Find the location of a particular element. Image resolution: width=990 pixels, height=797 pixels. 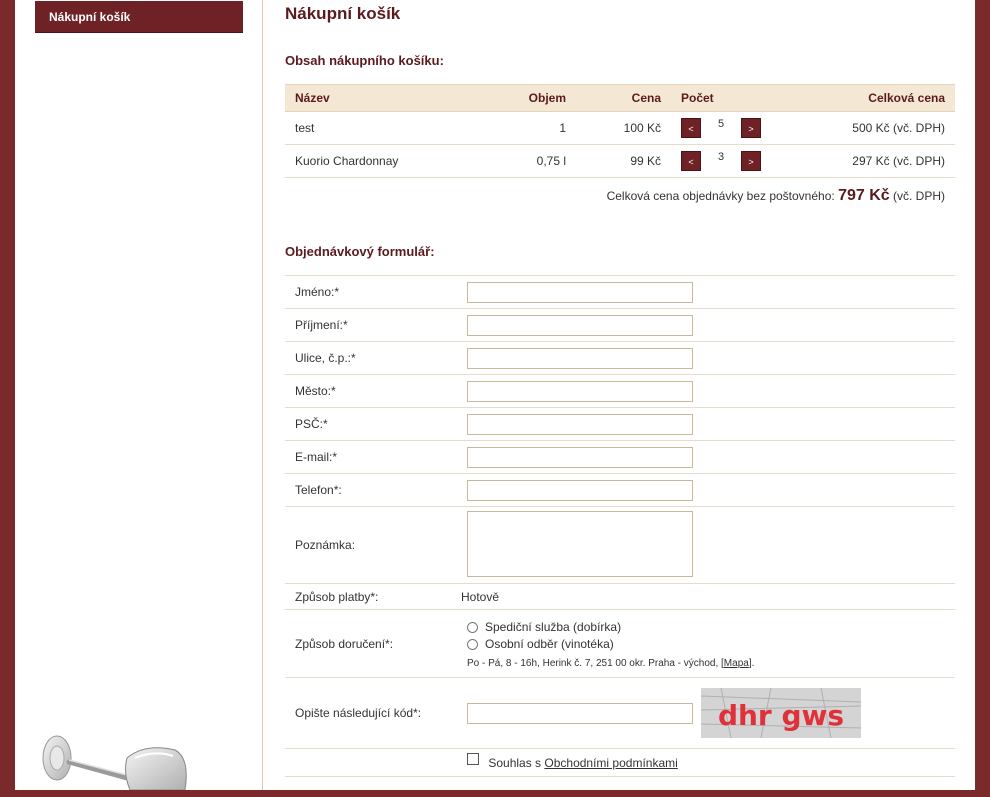

form-row-first-name: Jméno:* is located at coordinates (620, 292).